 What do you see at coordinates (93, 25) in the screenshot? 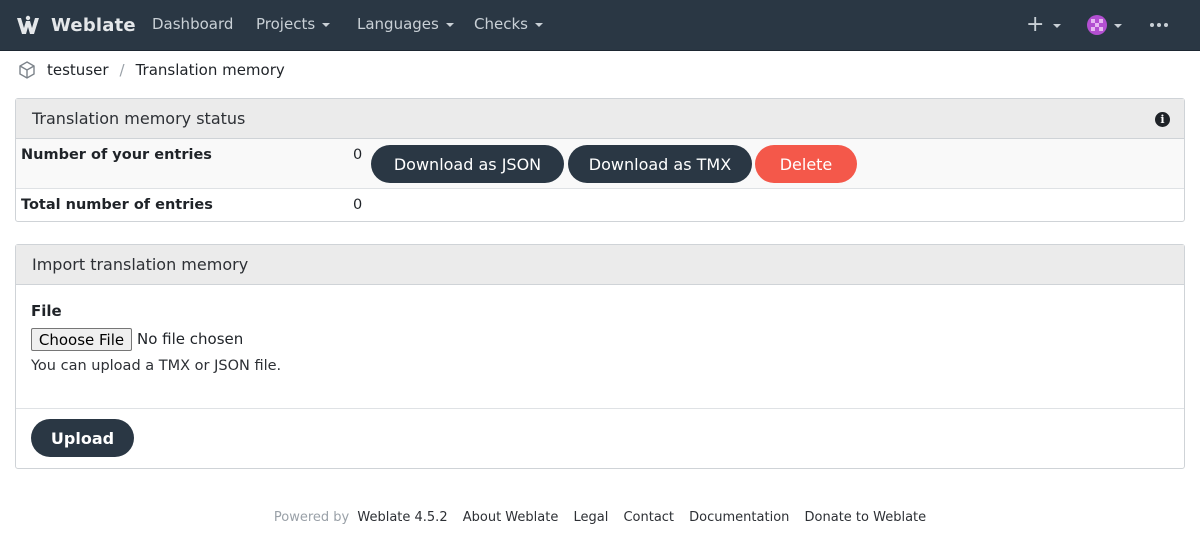
I see `brand-name: Weblate` at bounding box center [93, 25].